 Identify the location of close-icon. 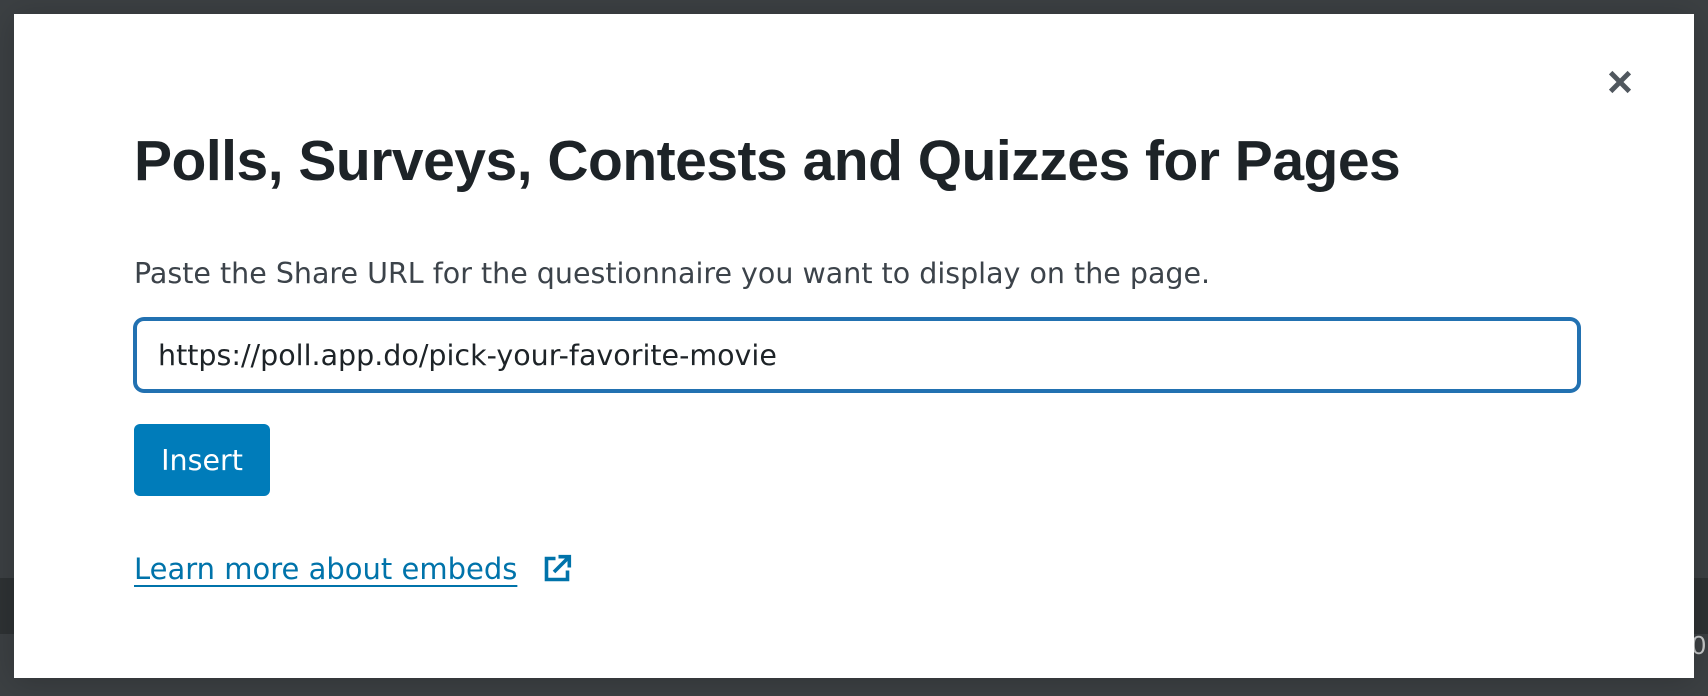
(1620, 82).